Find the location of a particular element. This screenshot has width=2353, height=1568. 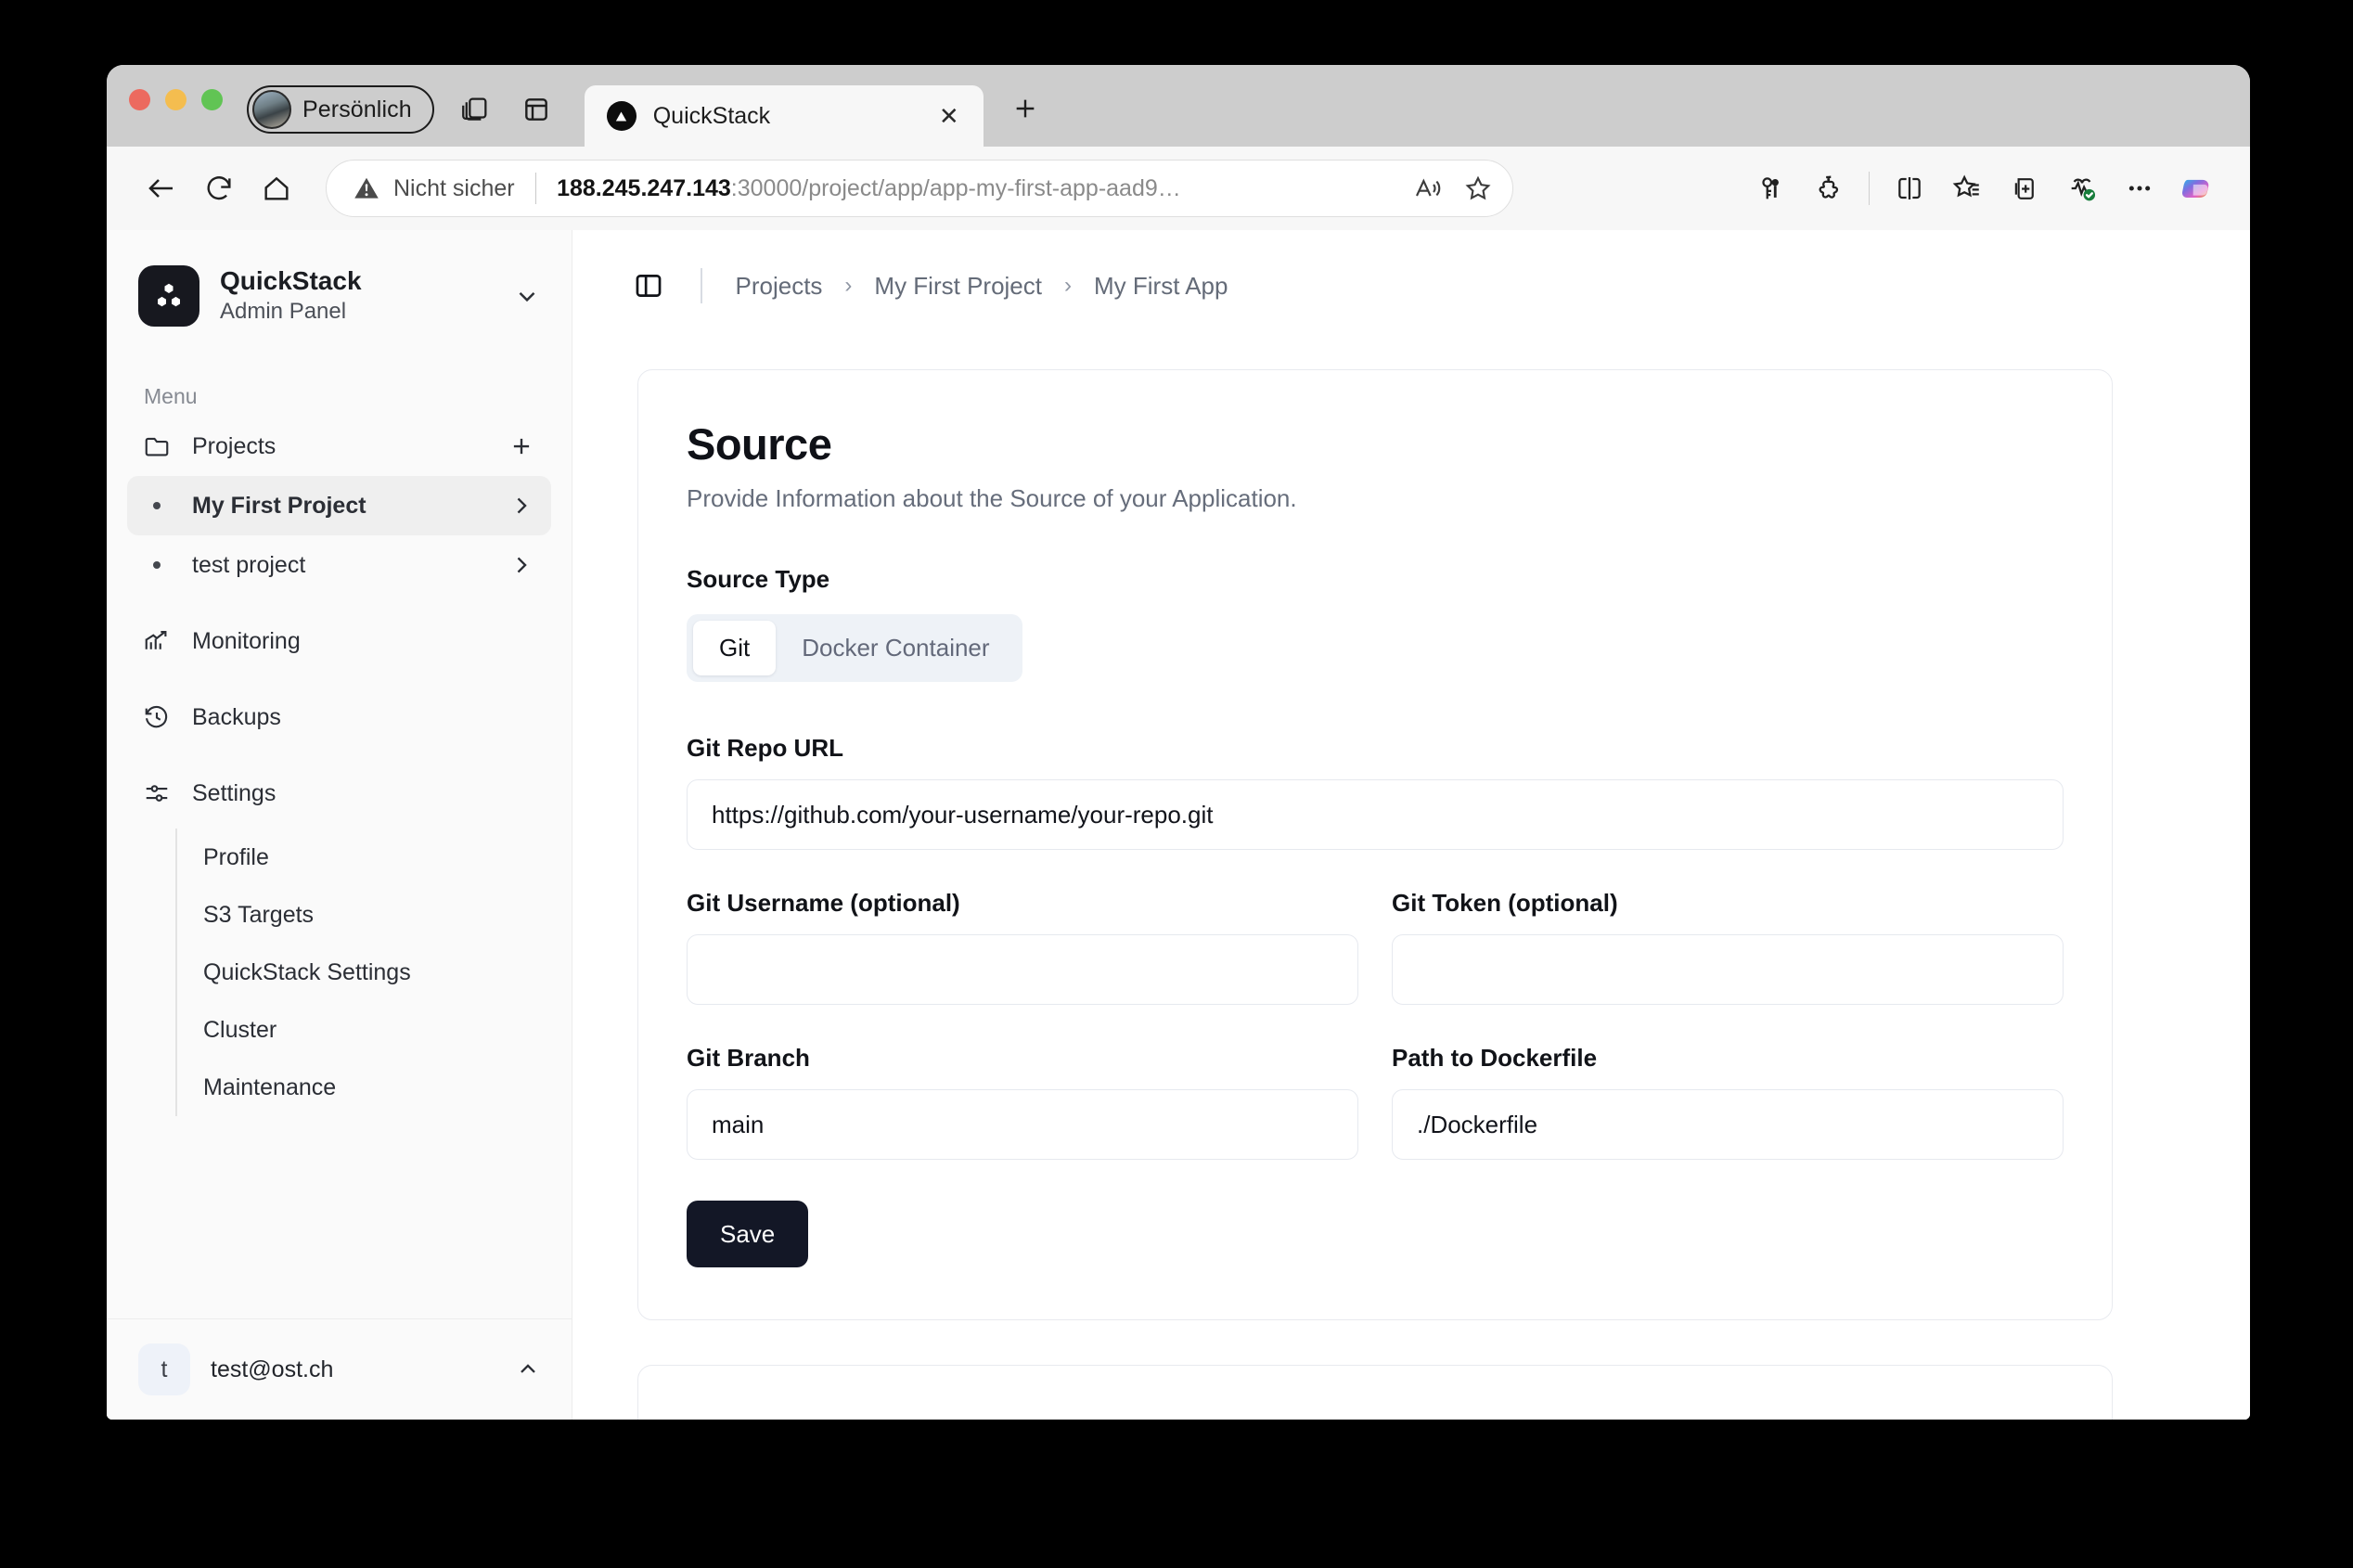

user-menu: t test@ost.ch is located at coordinates (341, 1369).